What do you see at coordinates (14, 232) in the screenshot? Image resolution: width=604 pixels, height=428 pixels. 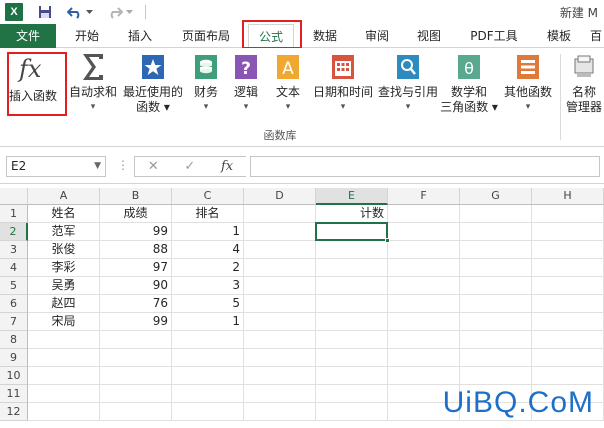 I see `row-header-2: 2` at bounding box center [14, 232].